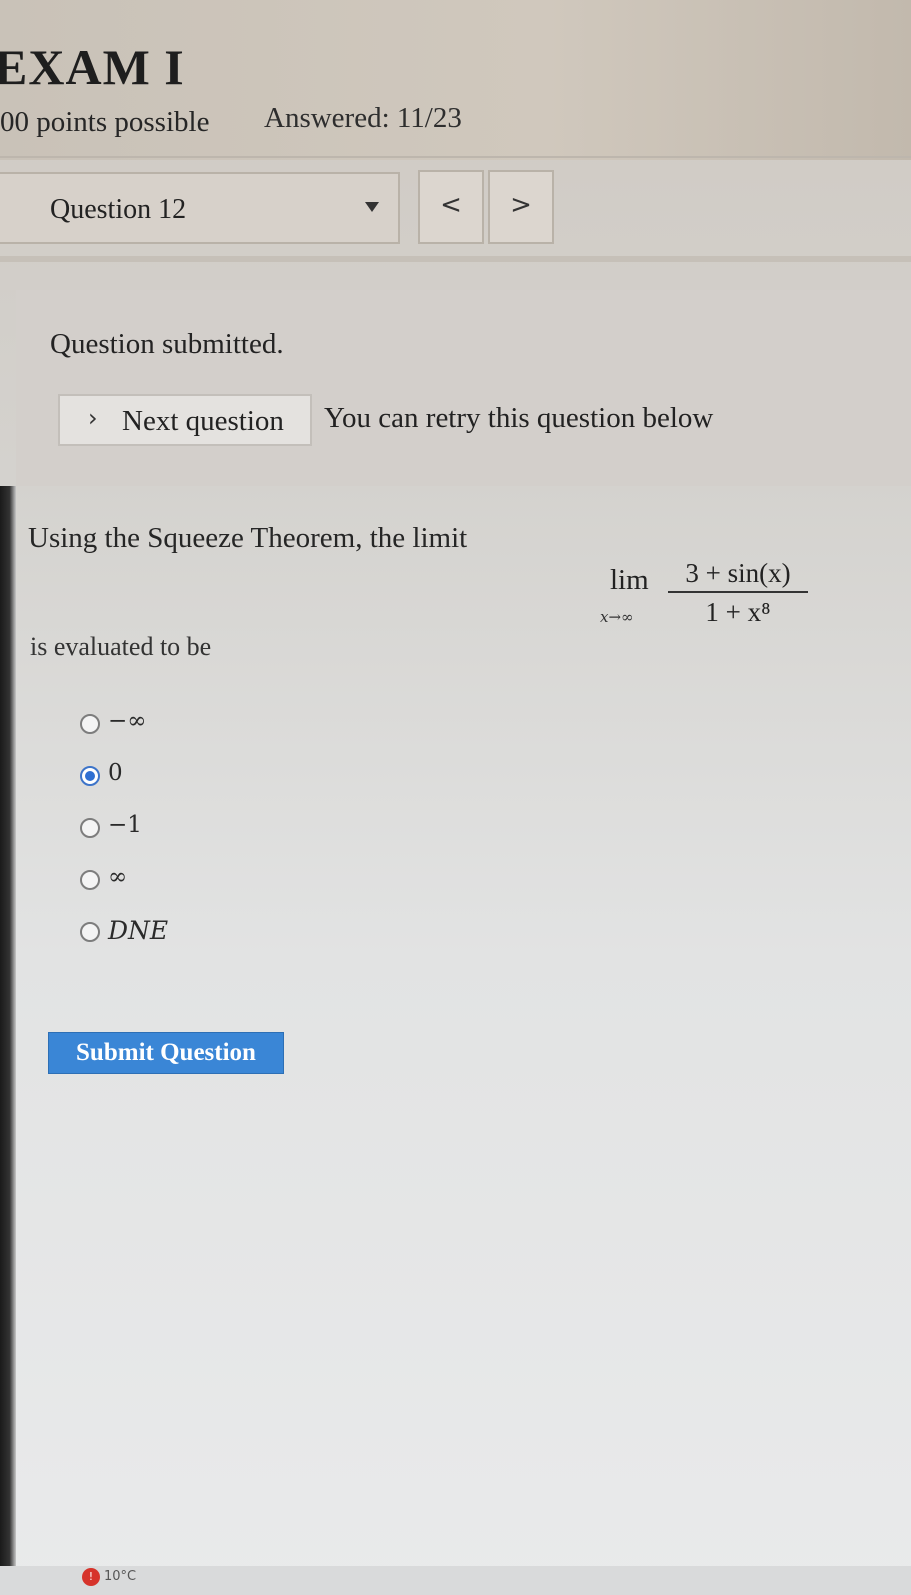 This screenshot has height=1595, width=911. Describe the element at coordinates (372, 207) in the screenshot. I see `dropdown-caret-icon` at that location.